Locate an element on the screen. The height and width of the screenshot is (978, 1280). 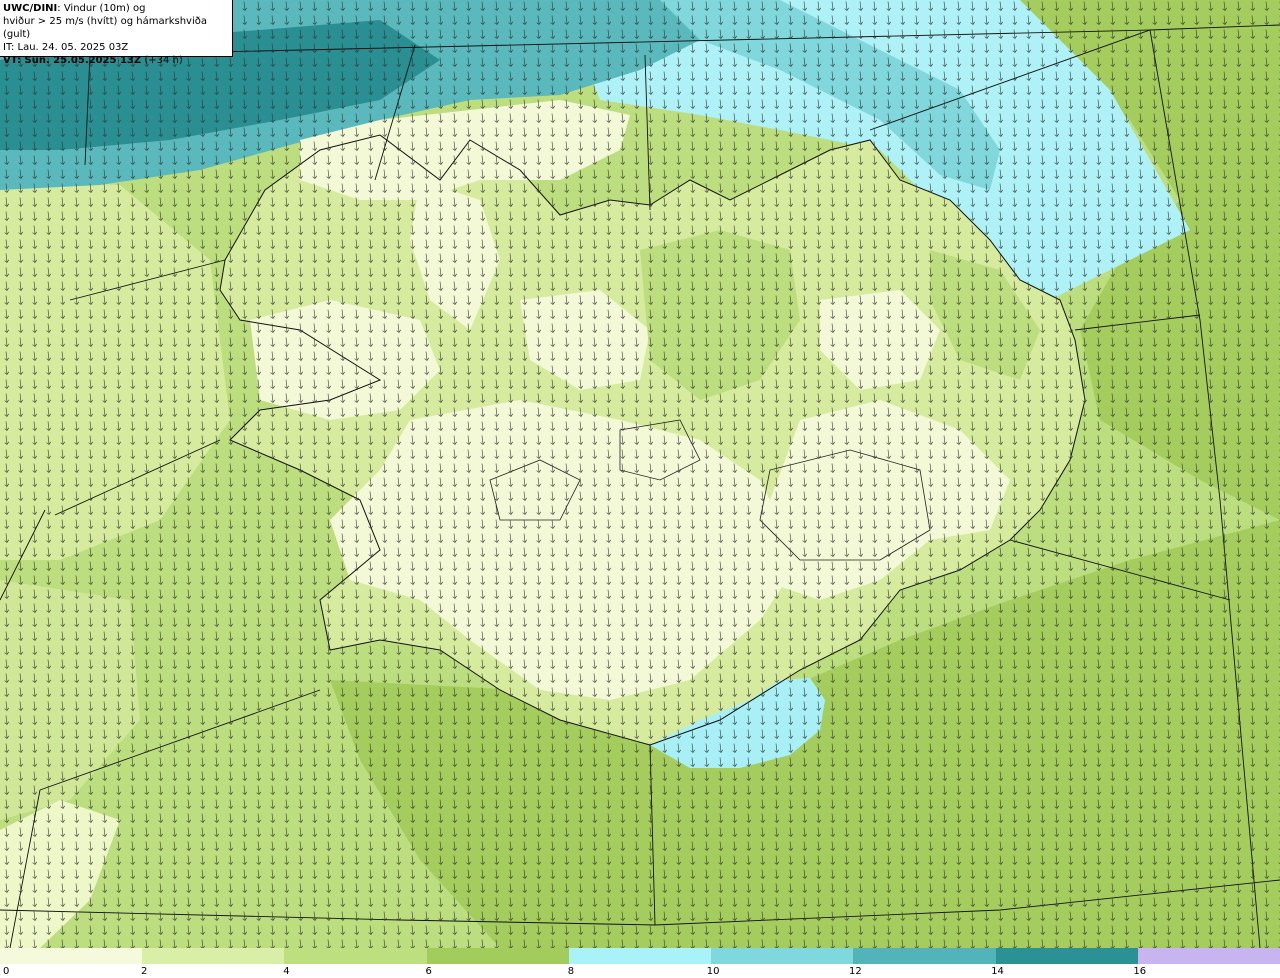
legend-tick-label: 16 is located at coordinates (1140, 971).